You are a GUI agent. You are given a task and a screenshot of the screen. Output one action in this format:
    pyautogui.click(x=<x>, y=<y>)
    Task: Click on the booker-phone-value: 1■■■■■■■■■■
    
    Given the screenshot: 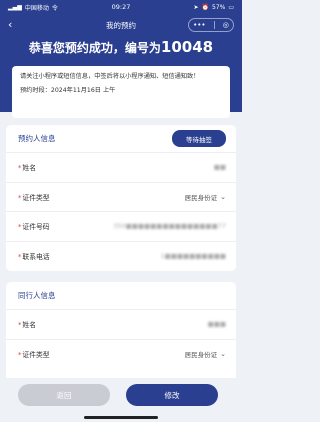 What is the action you would take?
    pyautogui.click(x=193, y=256)
    